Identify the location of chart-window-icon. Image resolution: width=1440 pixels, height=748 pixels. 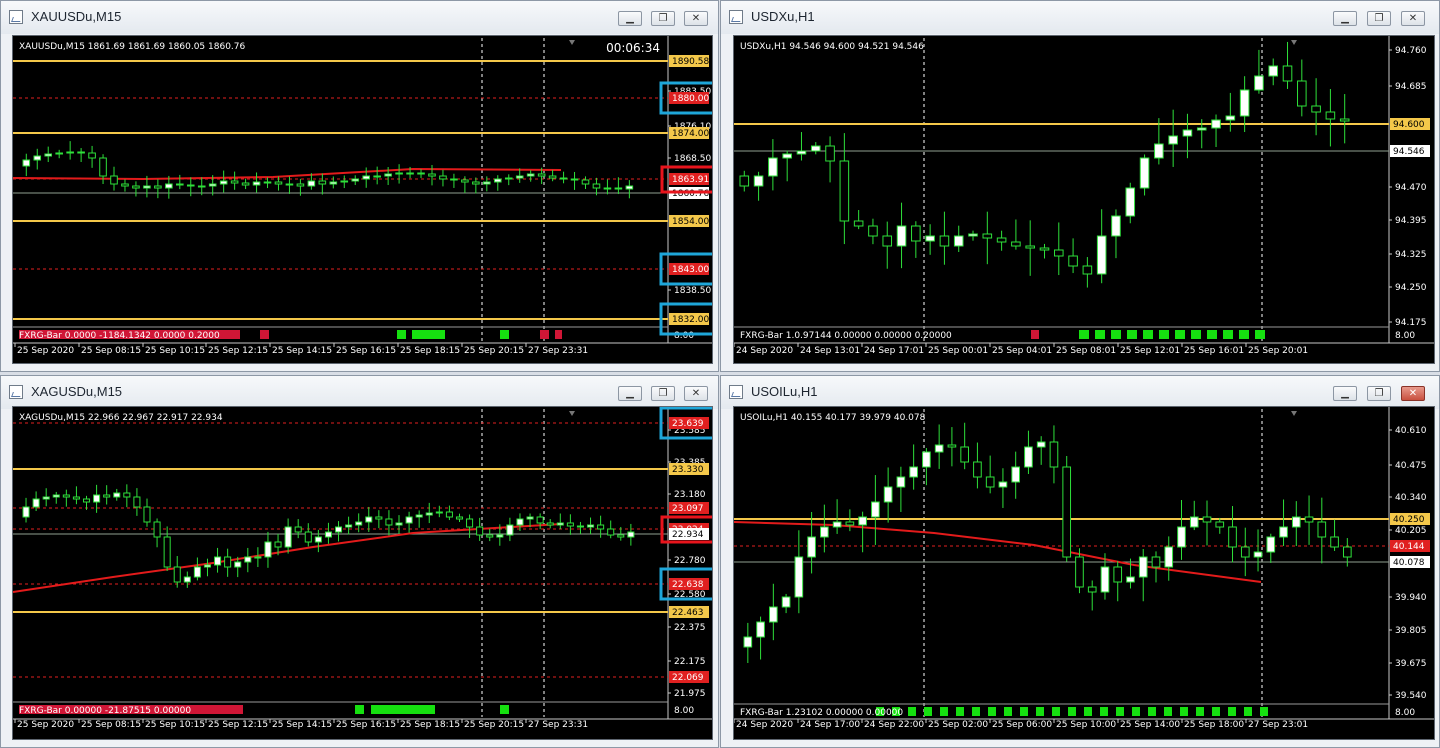
(16, 392).